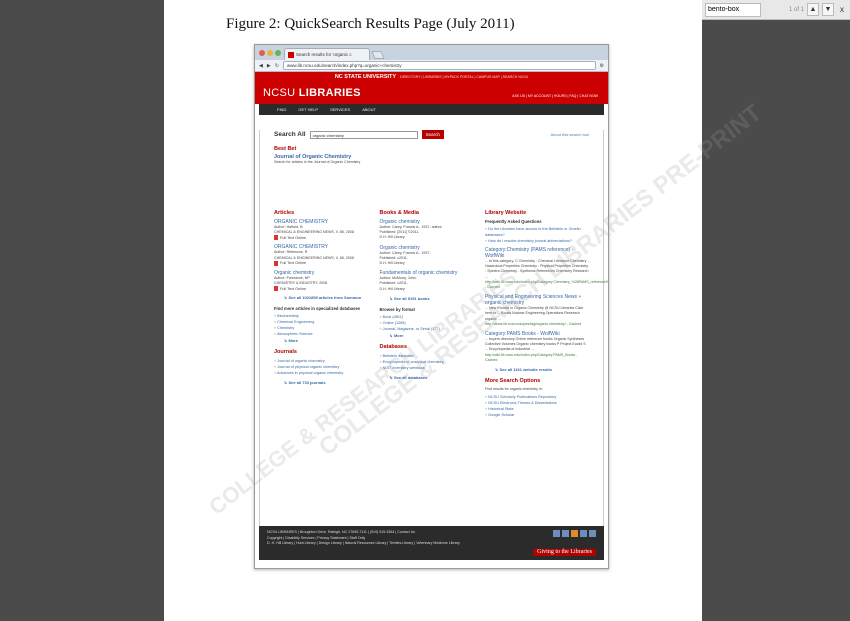  I want to click on reload-icon: ↻, so click(276, 65).